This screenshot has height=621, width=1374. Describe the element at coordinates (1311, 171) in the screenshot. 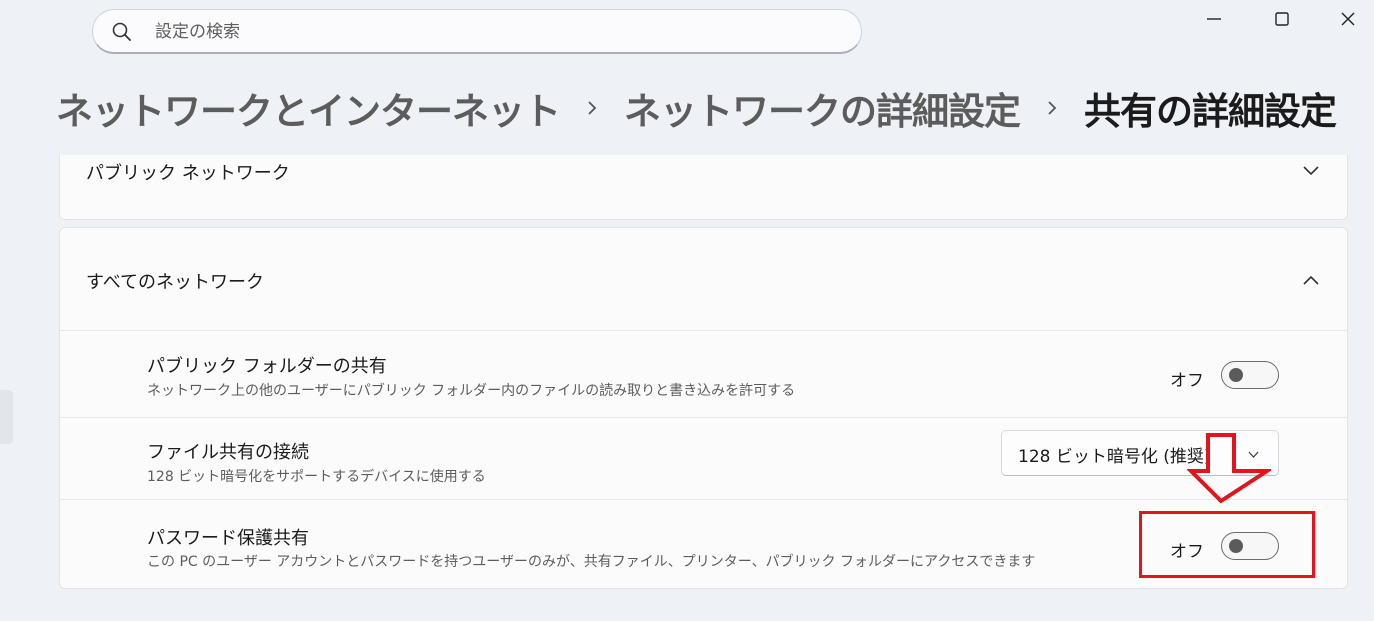

I see `chevron-down-icon` at that location.